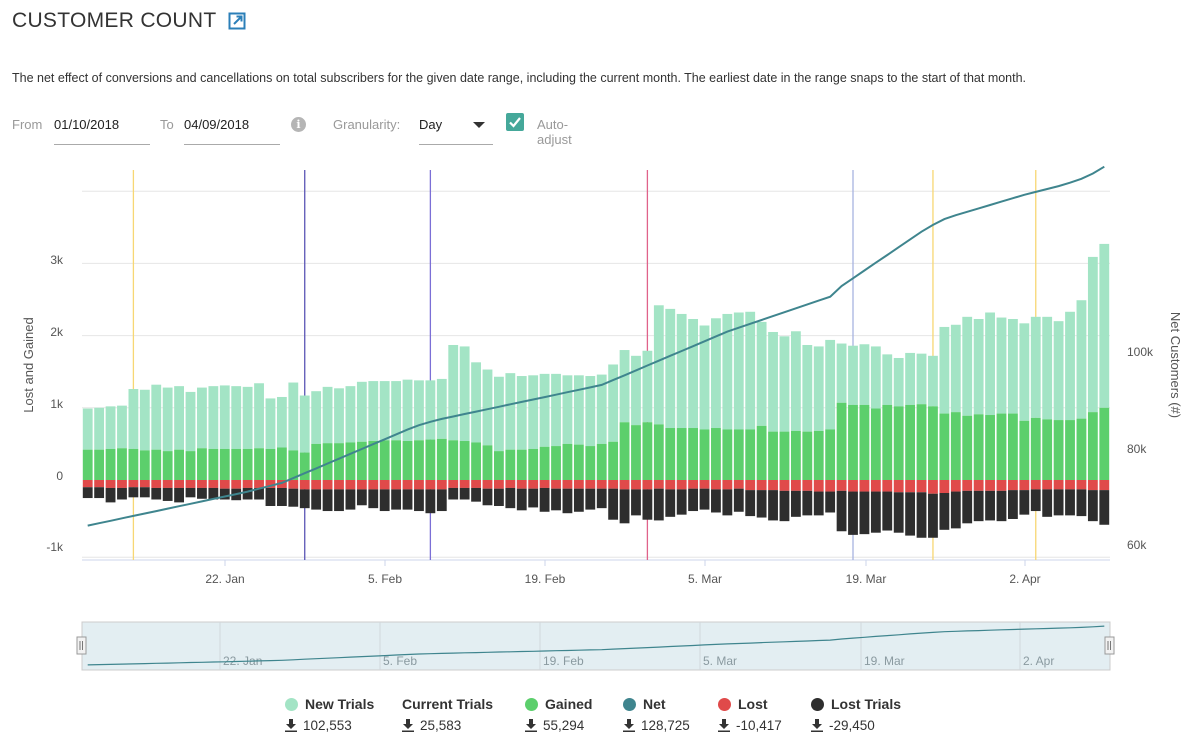 The width and height of the screenshot is (1198, 753). Describe the element at coordinates (705, 579) in the screenshot. I see `x-tick-label: 5. Mar` at that location.